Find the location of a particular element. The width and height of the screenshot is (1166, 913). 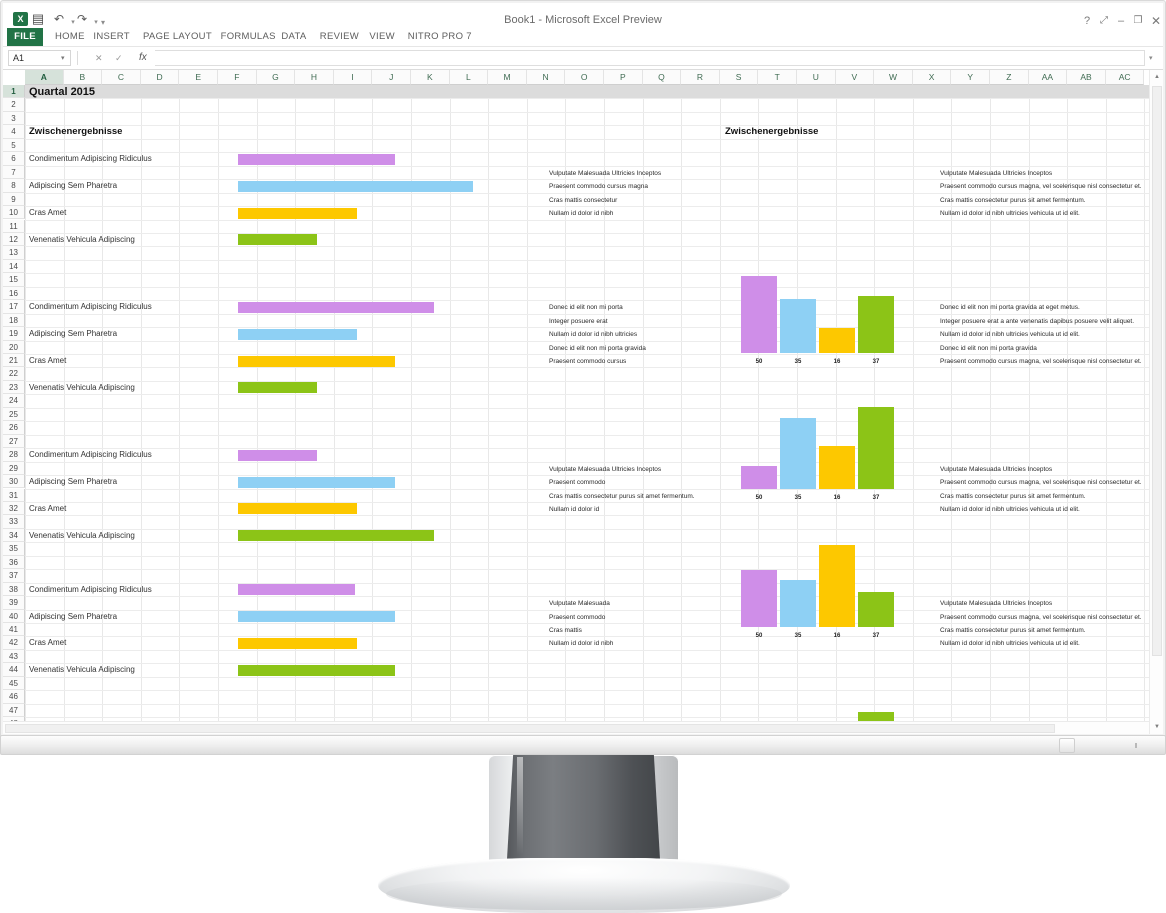

column-header-AC: AC is located at coordinates (1125, 77).